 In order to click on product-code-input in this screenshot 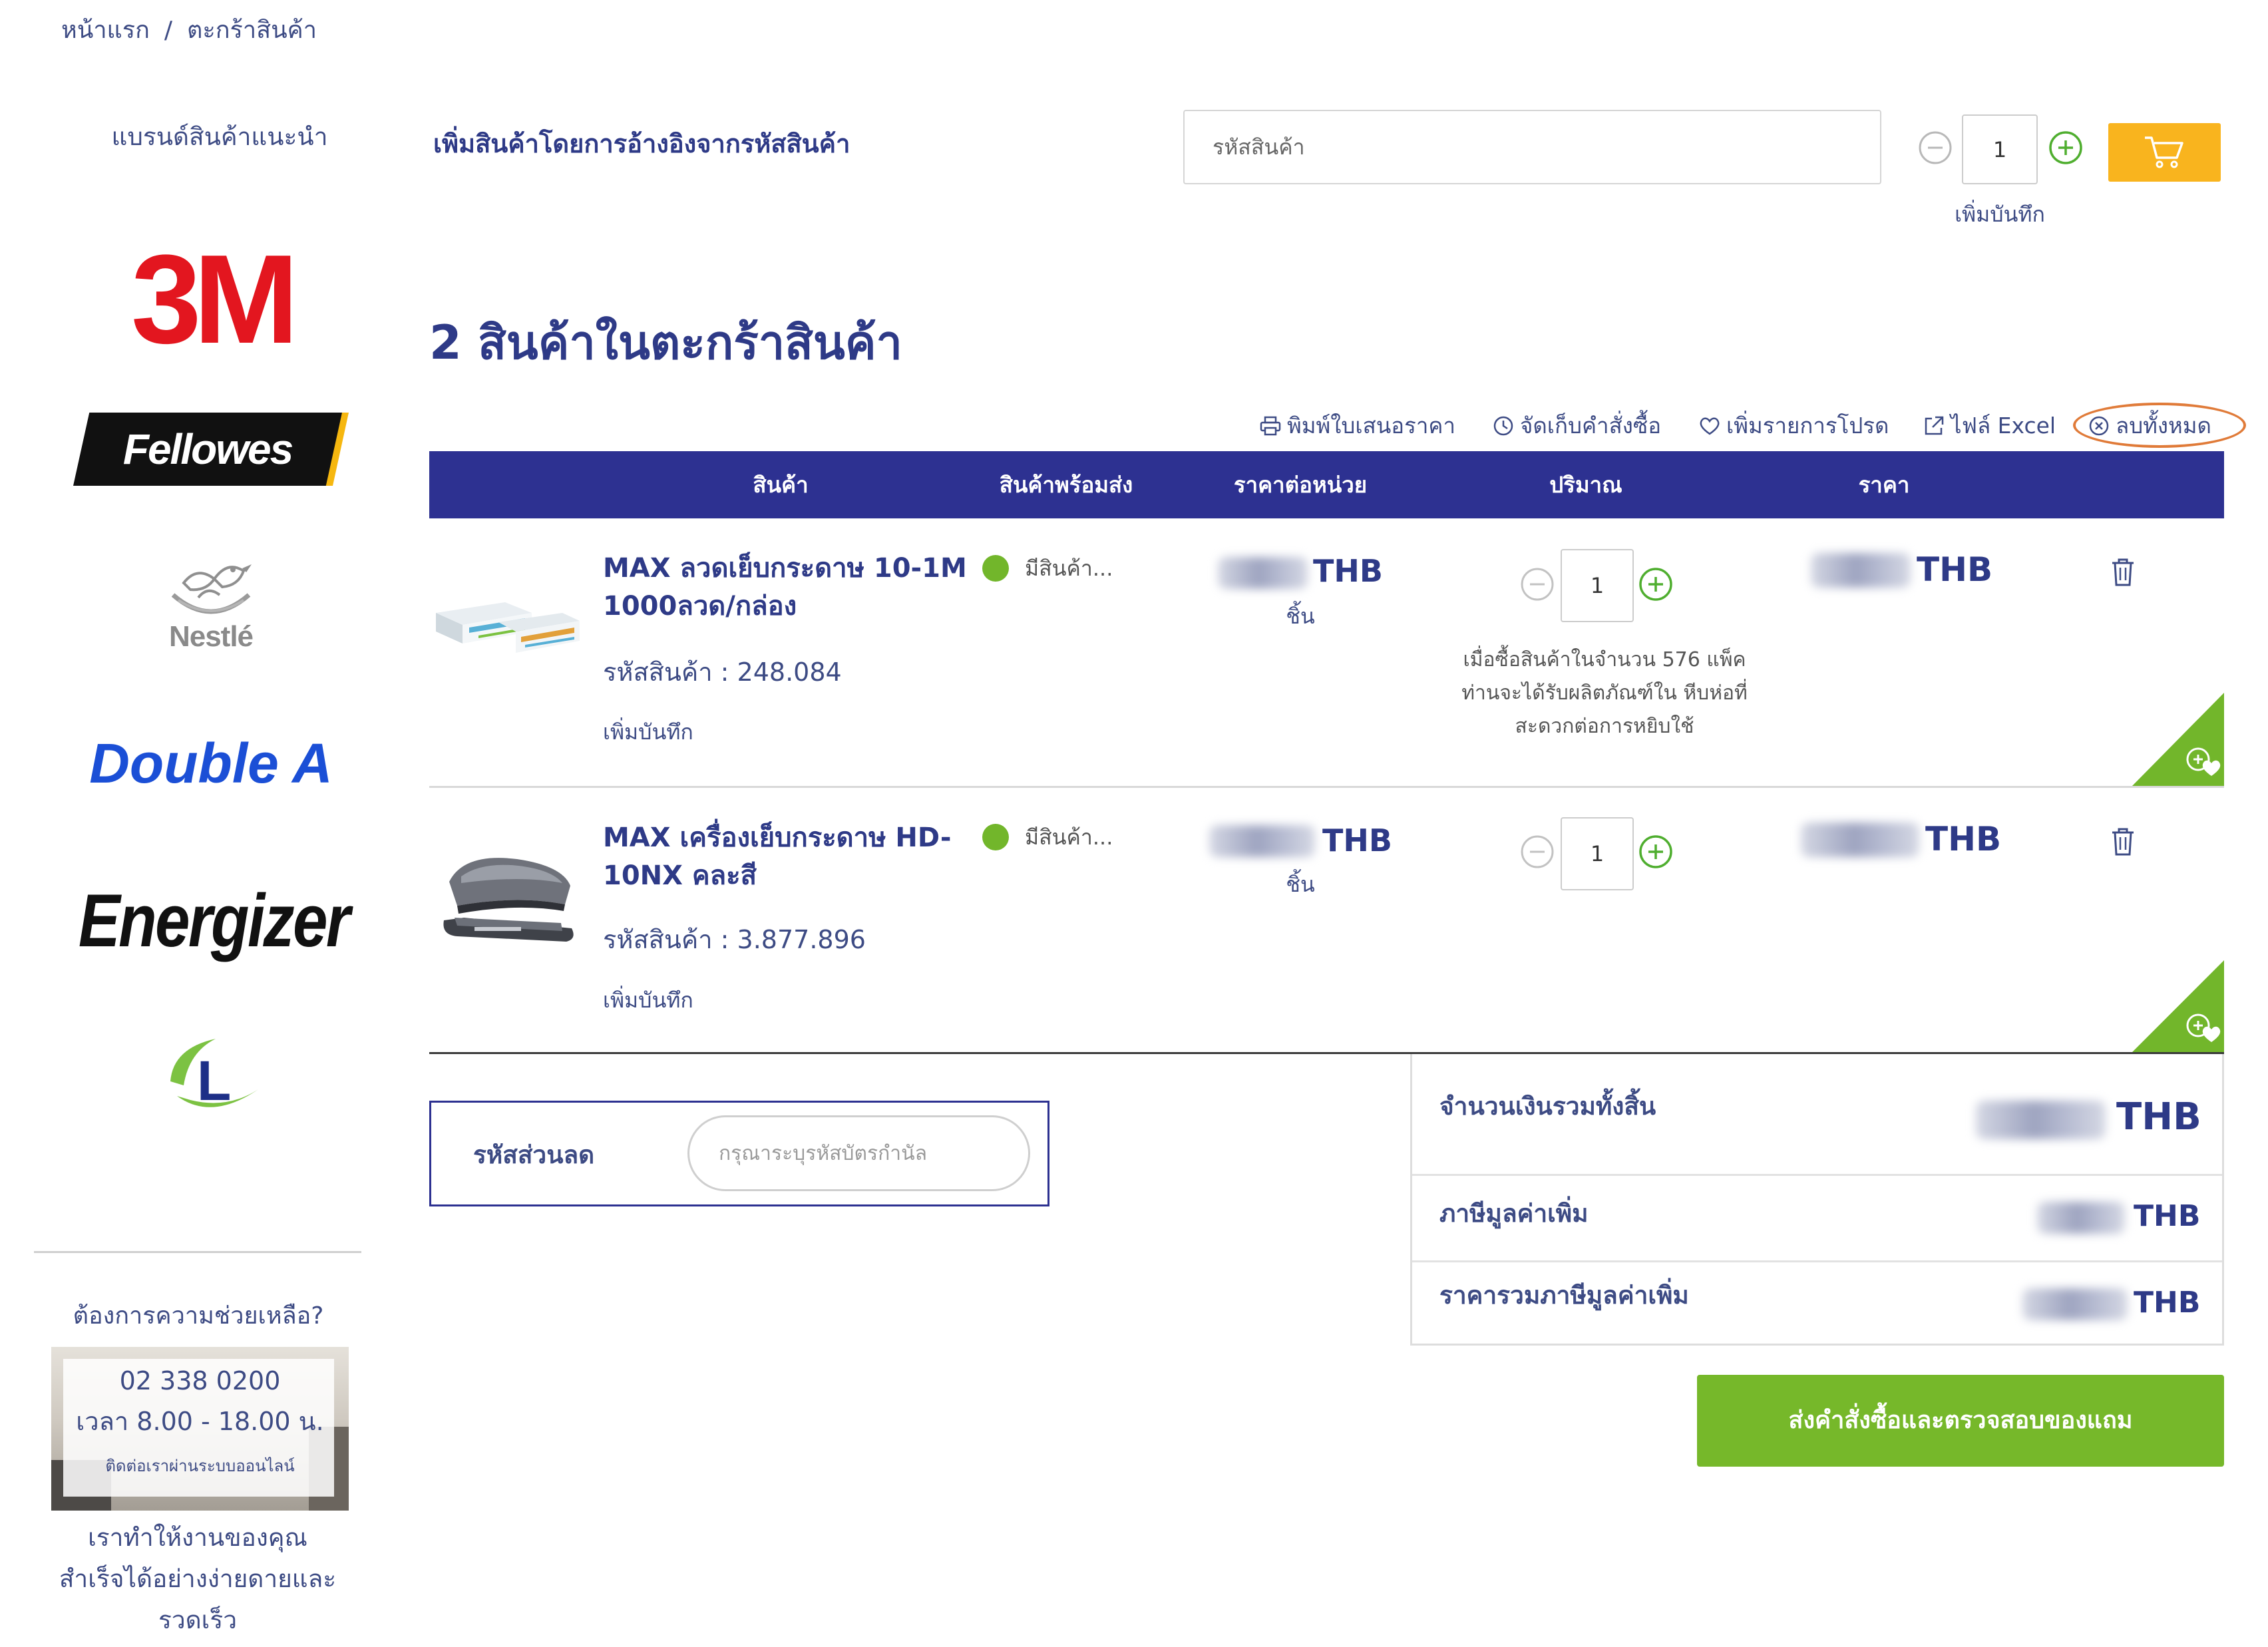, I will do `click(1532, 147)`.